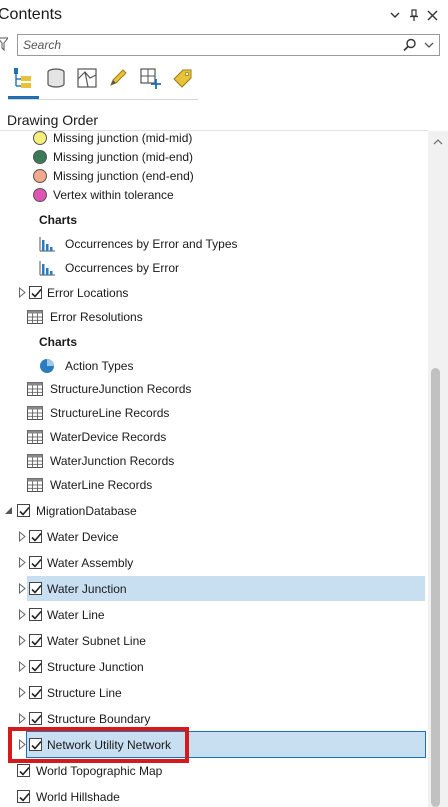 The height and width of the screenshot is (807, 448). Describe the element at coordinates (103, 99) in the screenshot. I see `toolbar-divider` at that location.